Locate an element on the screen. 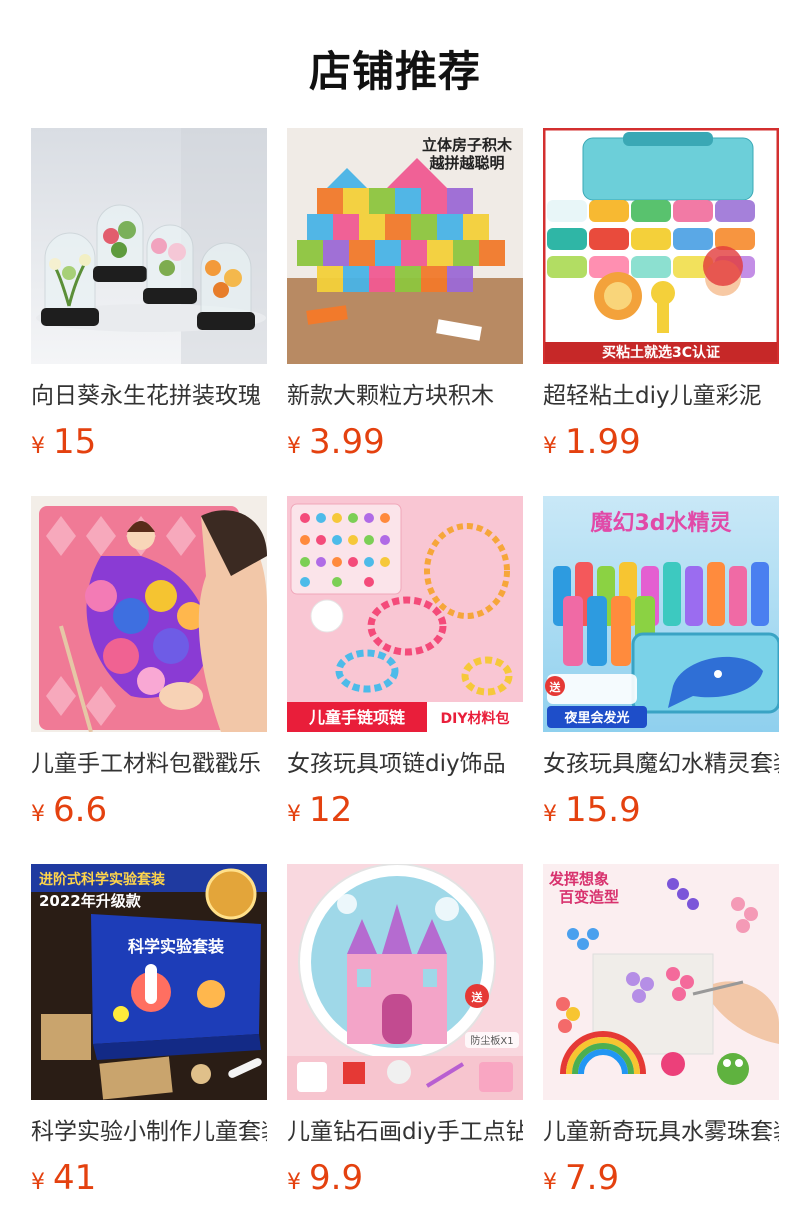 This screenshot has height=1232, width=790. product-price: ¥12 is located at coordinates (405, 810).